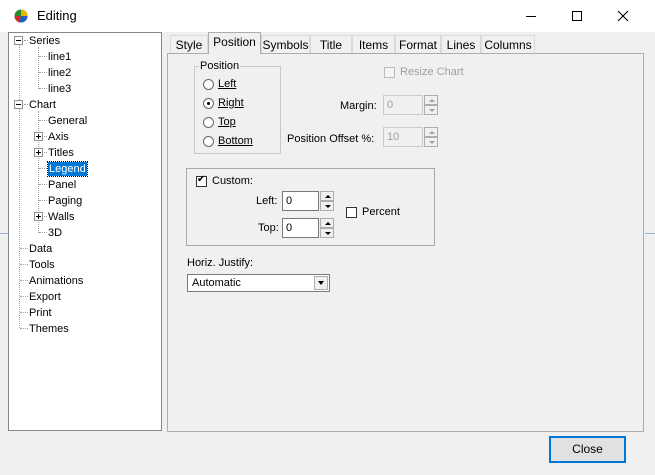  I want to click on maximize-button, so click(577, 16).